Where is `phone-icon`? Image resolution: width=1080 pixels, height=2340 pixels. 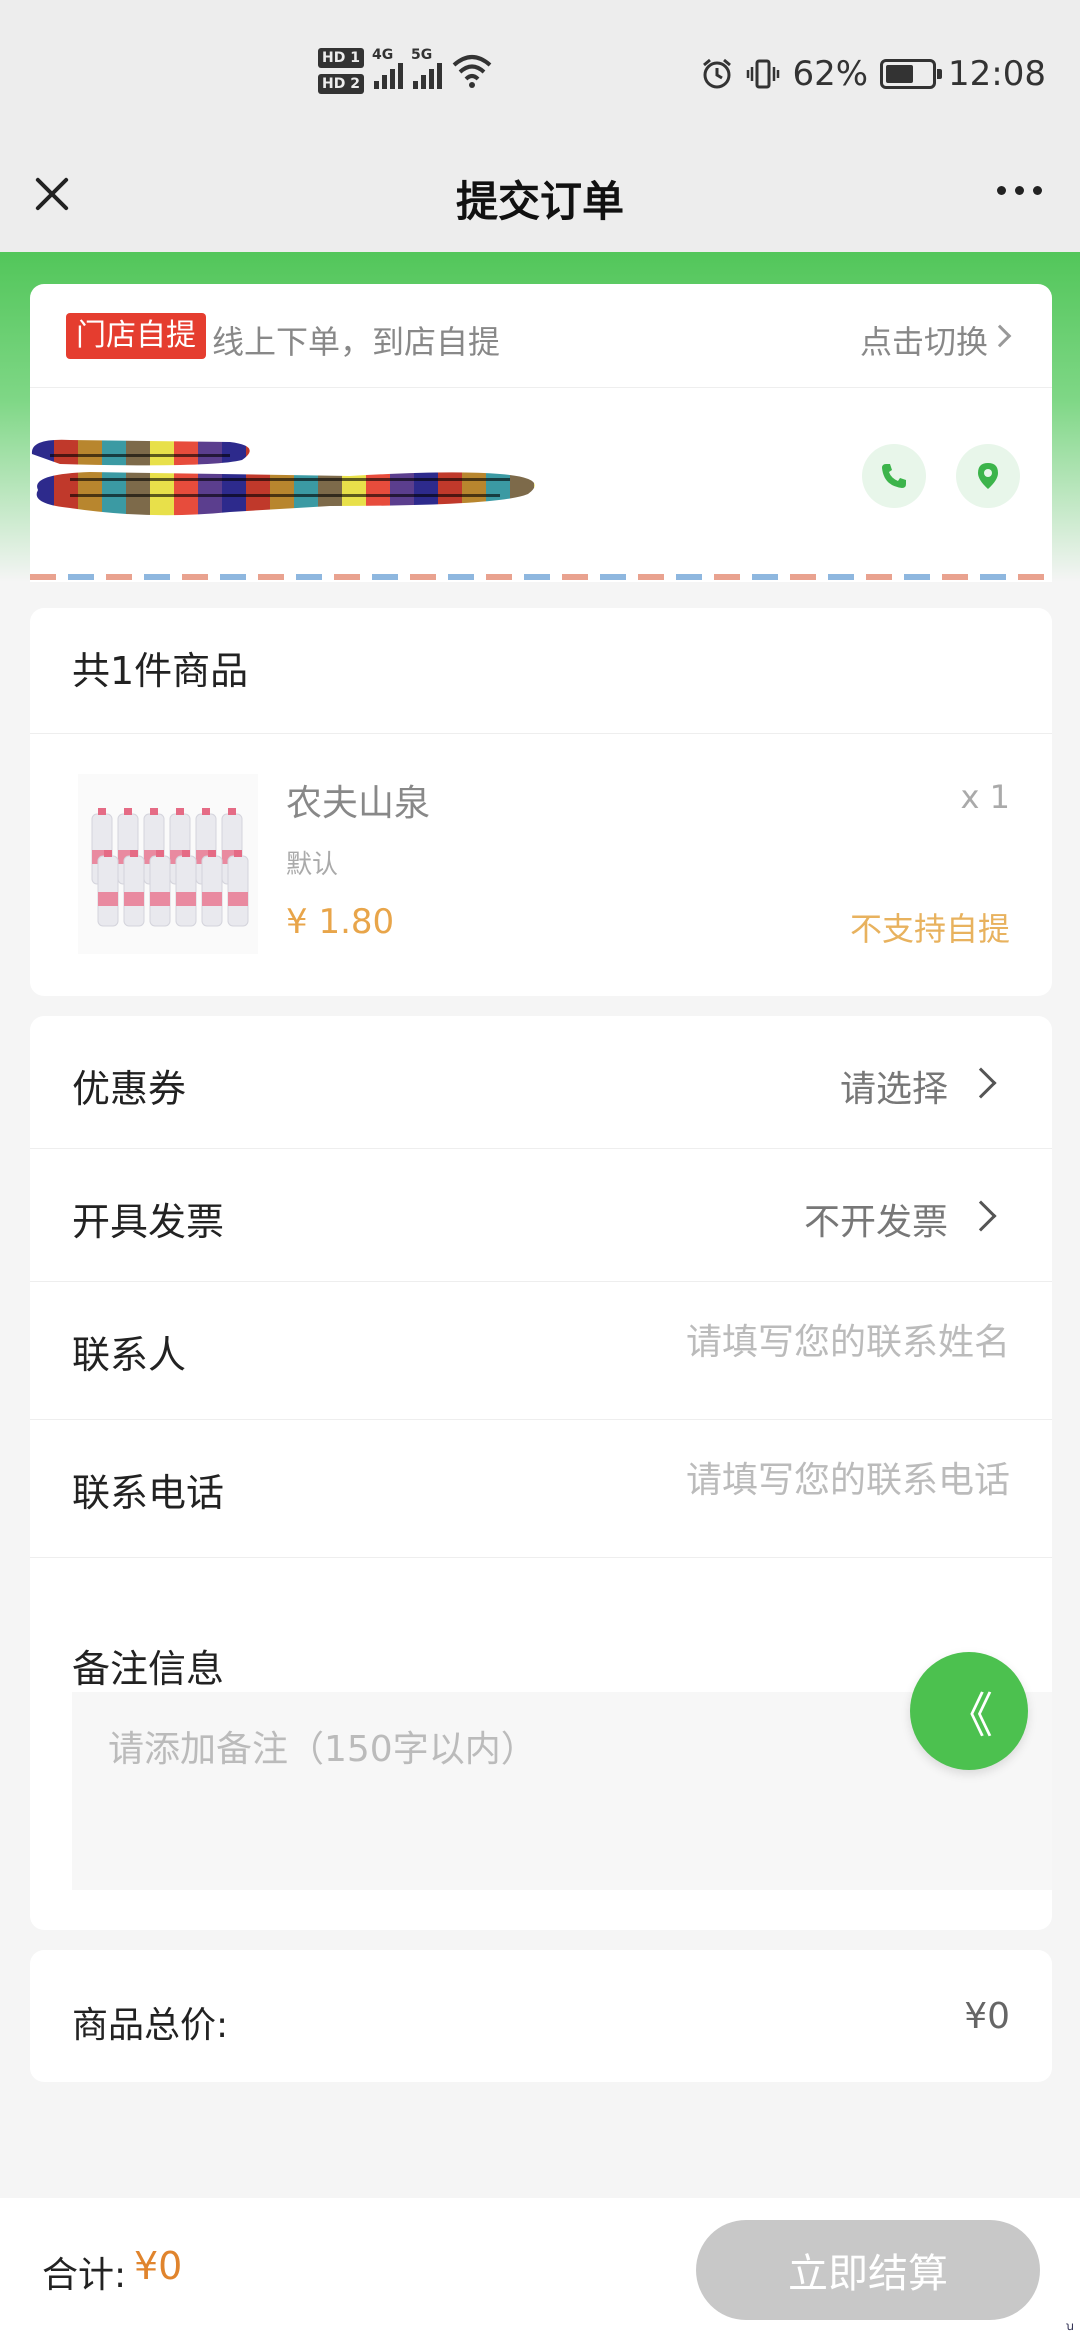
phone-icon is located at coordinates (894, 476).